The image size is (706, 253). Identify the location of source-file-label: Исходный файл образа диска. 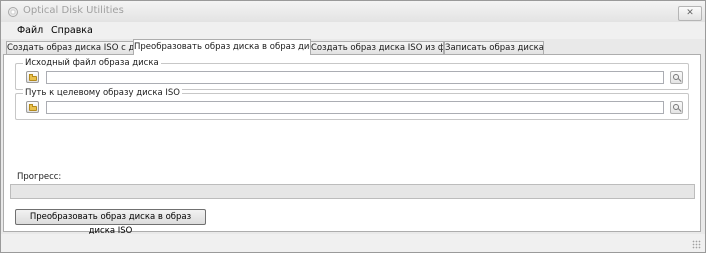
(92, 63).